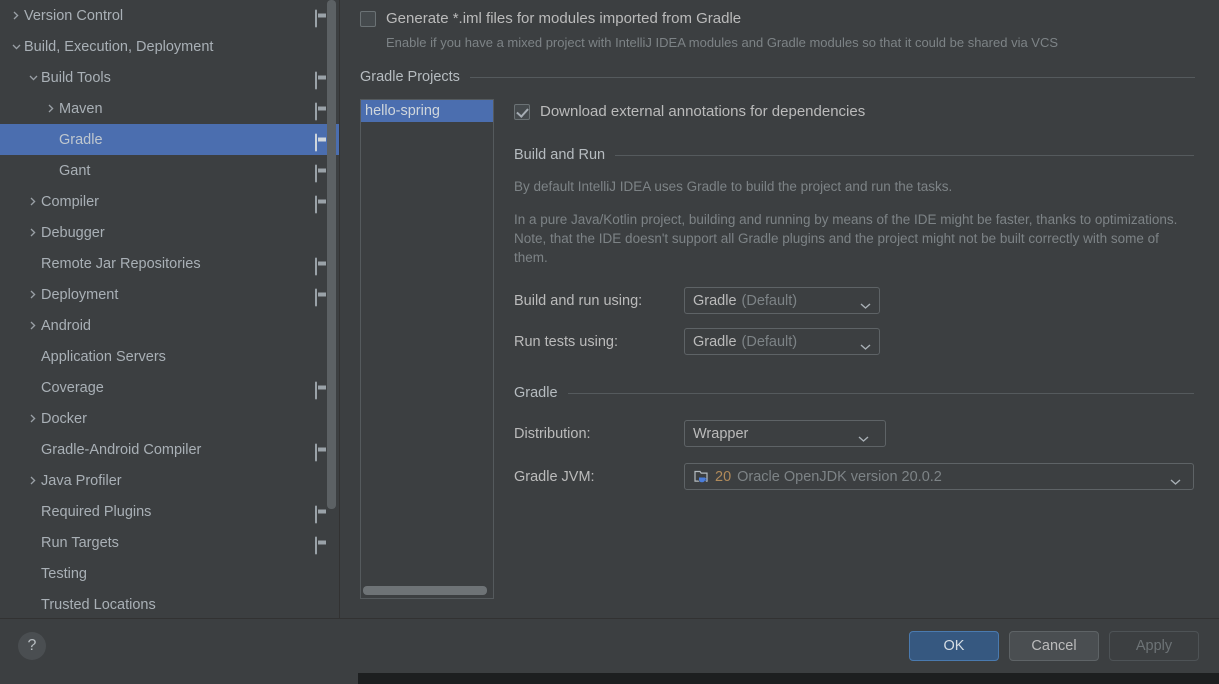  Describe the element at coordinates (32, 646) in the screenshot. I see `help-button: ?` at that location.